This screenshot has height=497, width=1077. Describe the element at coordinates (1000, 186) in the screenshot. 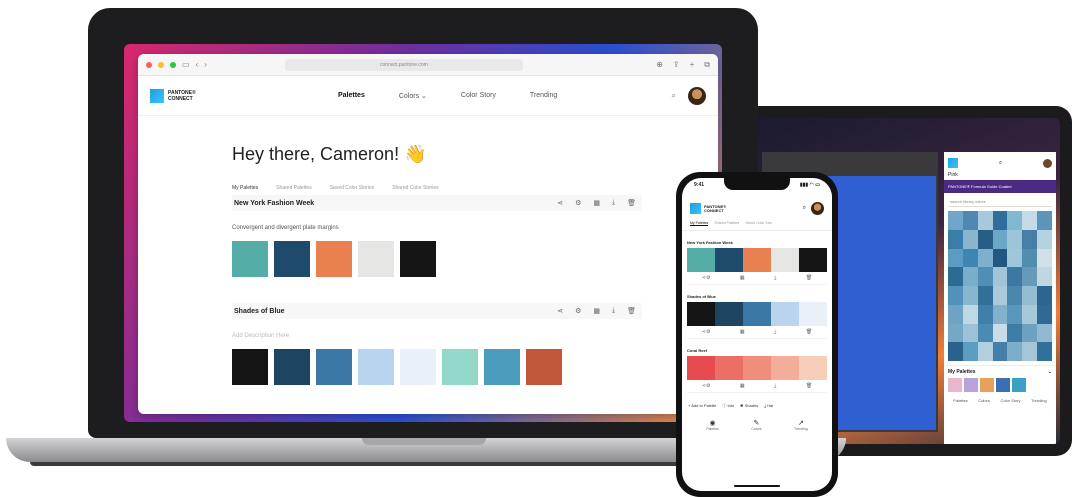

I see `library-banner: PANTONE® Formula Guide Coated` at that location.